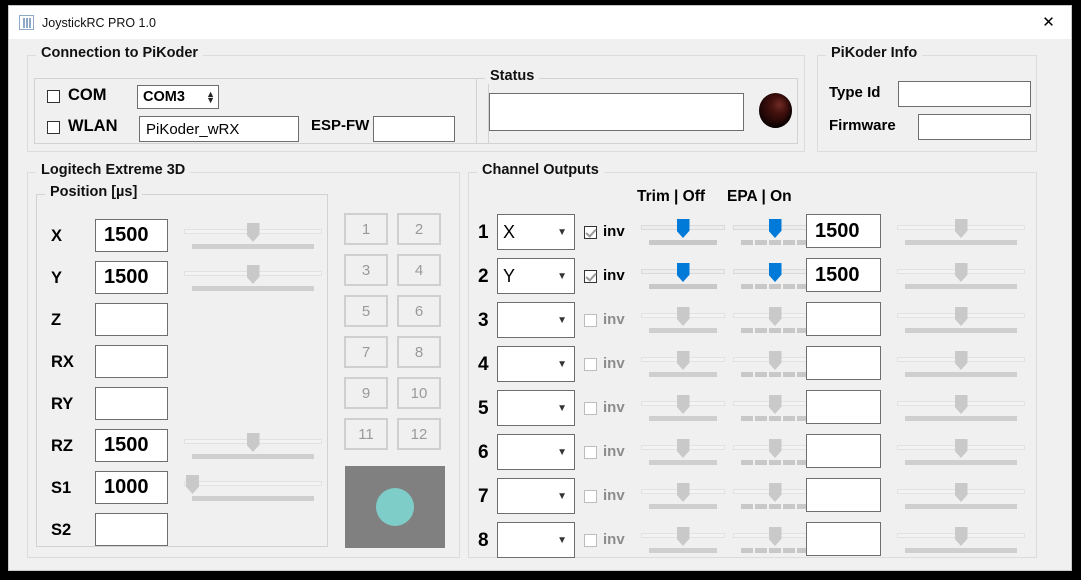  I want to click on joystick-button: 11, so click(366, 434).